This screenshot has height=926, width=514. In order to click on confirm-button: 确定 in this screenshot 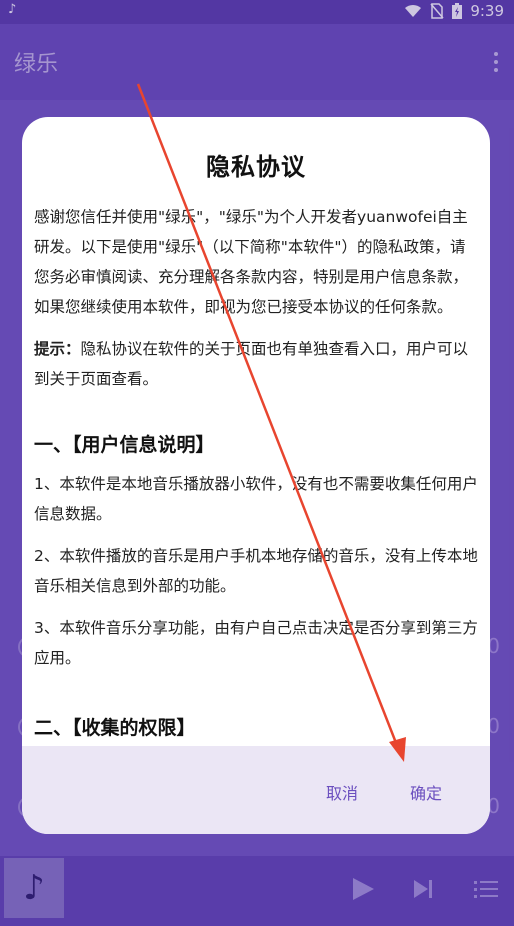, I will do `click(426, 792)`.